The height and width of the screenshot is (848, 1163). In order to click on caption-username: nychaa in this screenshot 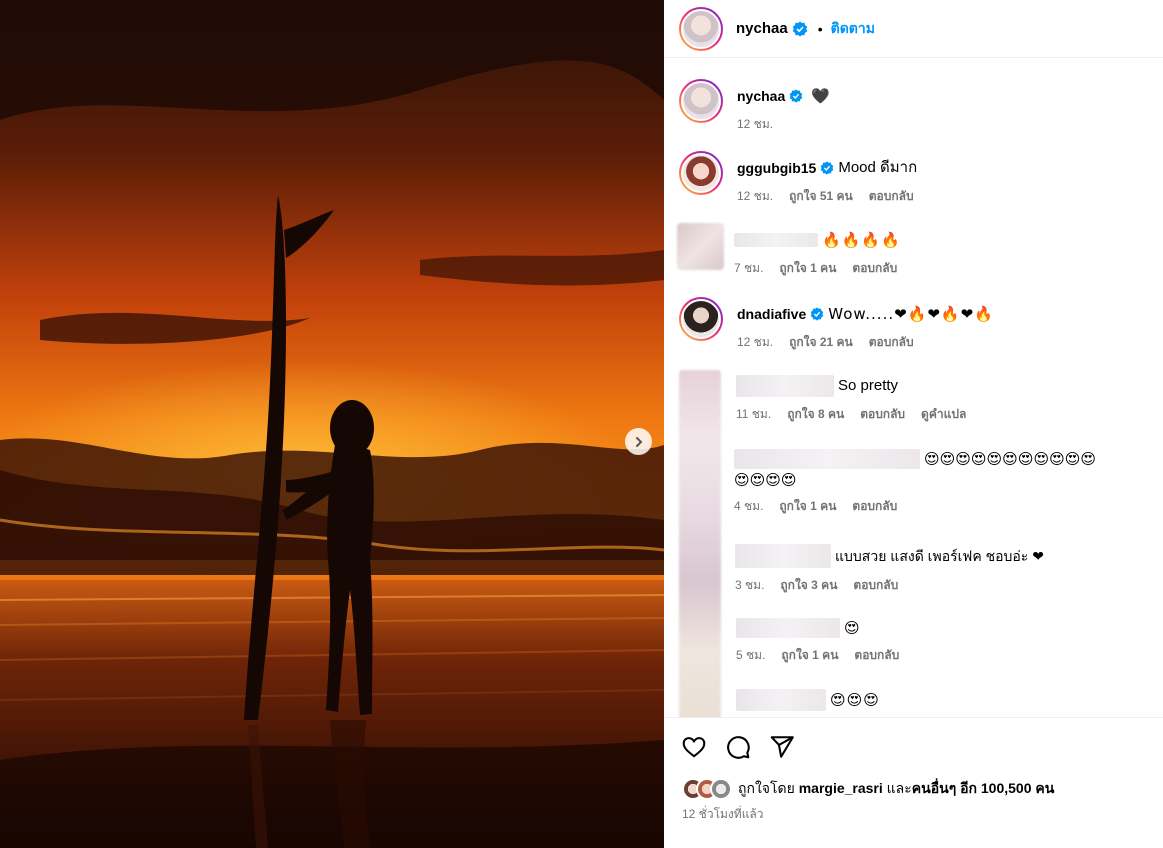, I will do `click(761, 96)`.